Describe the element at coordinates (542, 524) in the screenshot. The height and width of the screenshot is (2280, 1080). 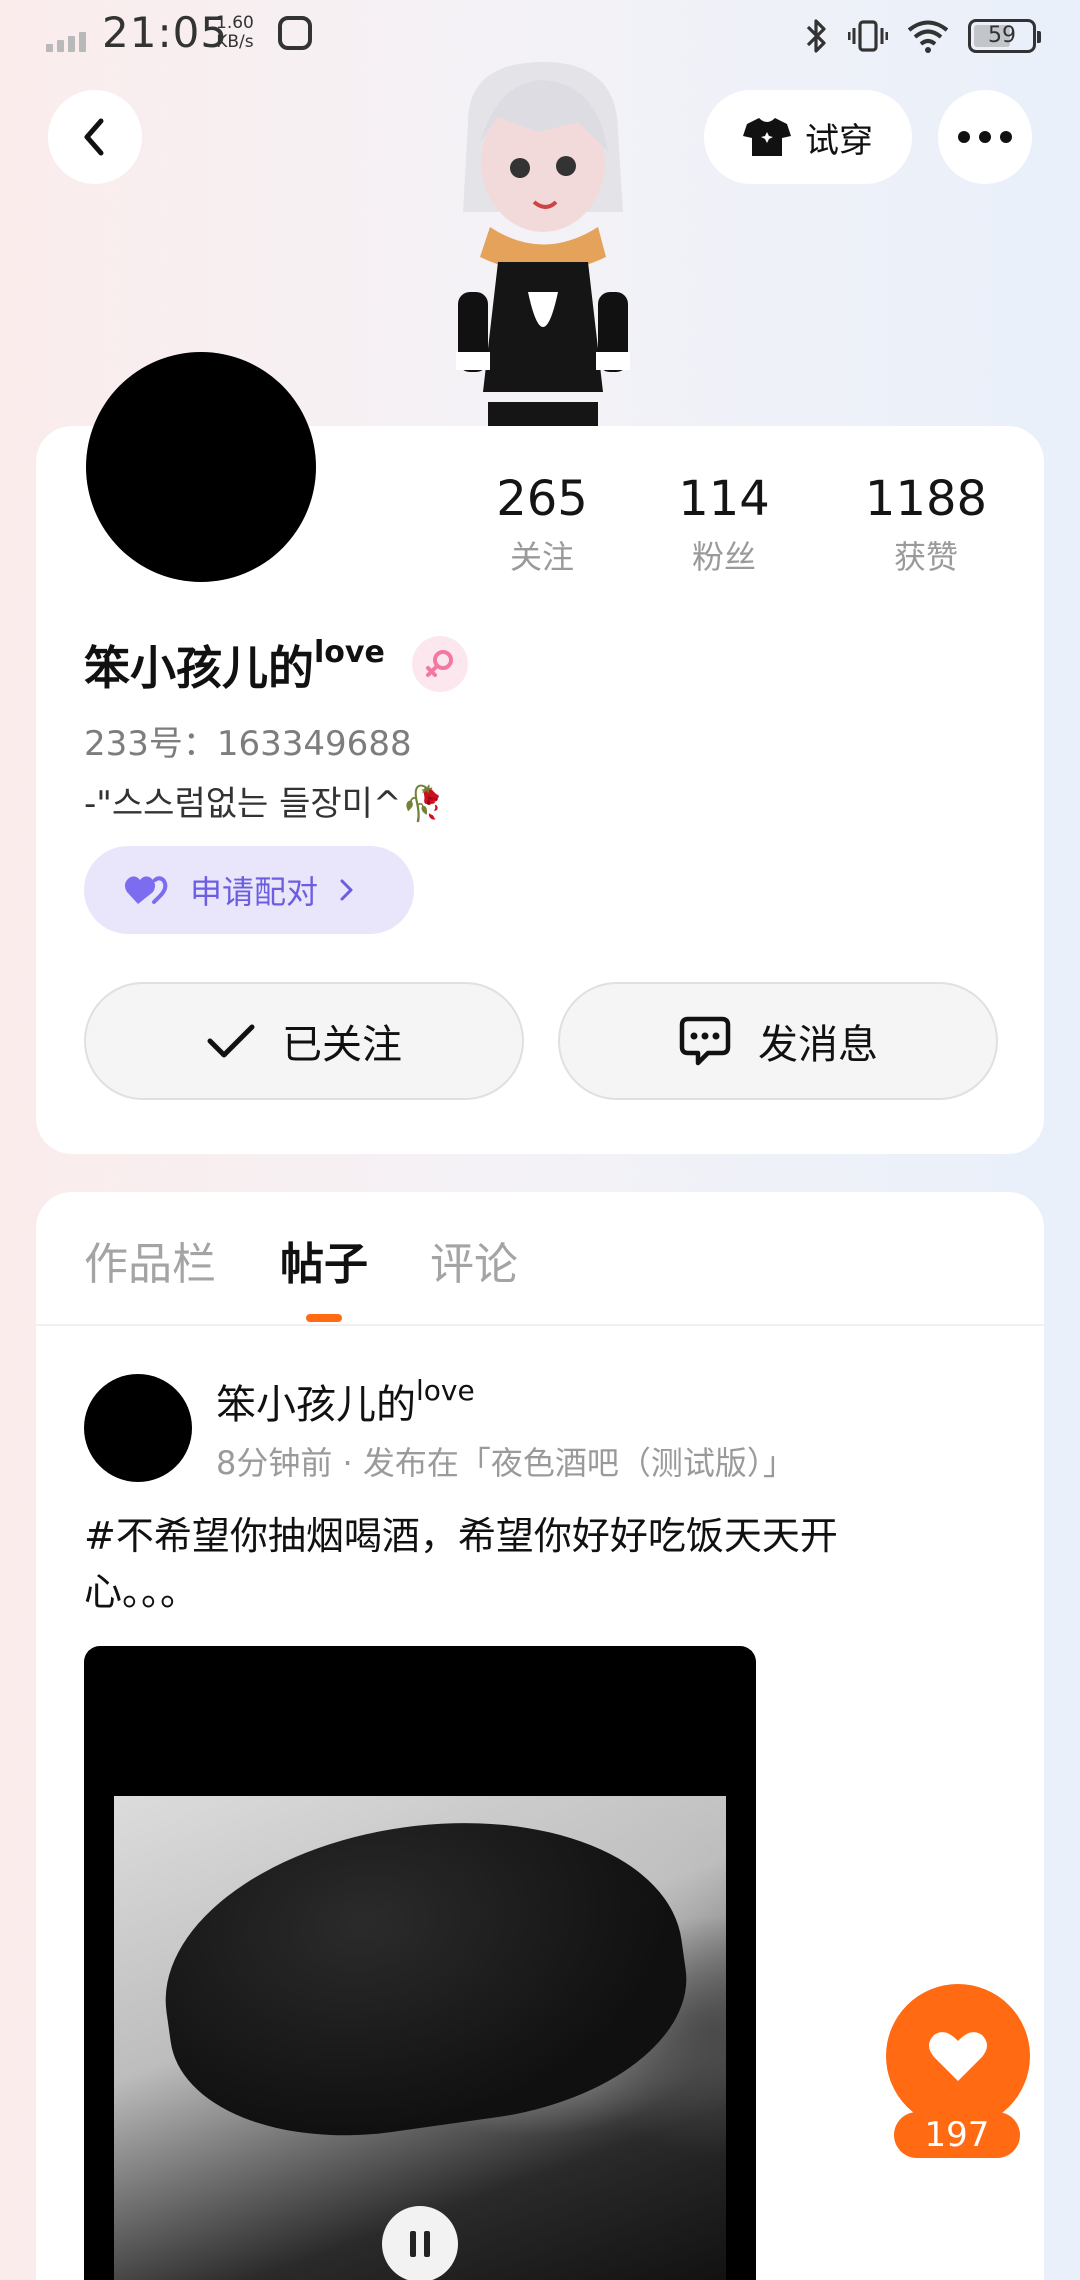
I see `stat-following: 265 关注` at that location.